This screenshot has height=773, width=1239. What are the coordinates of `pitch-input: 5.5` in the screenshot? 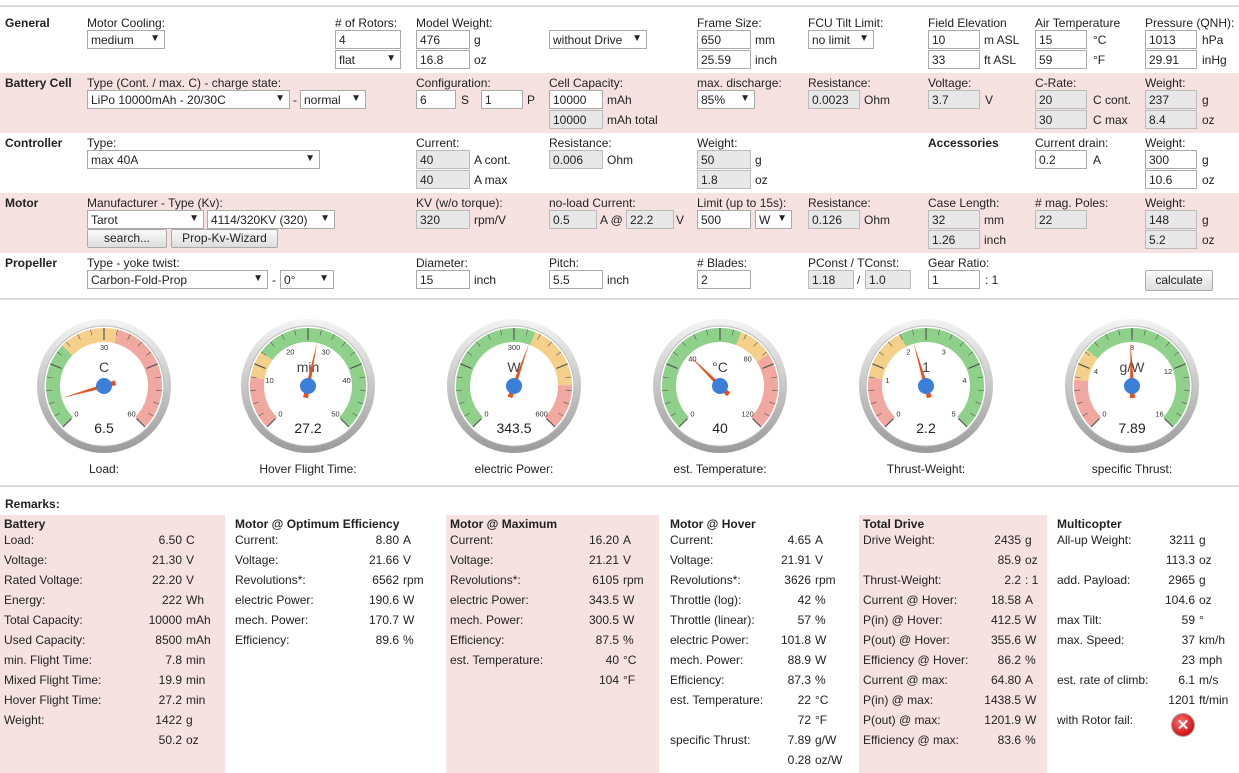 It's located at (576, 279).